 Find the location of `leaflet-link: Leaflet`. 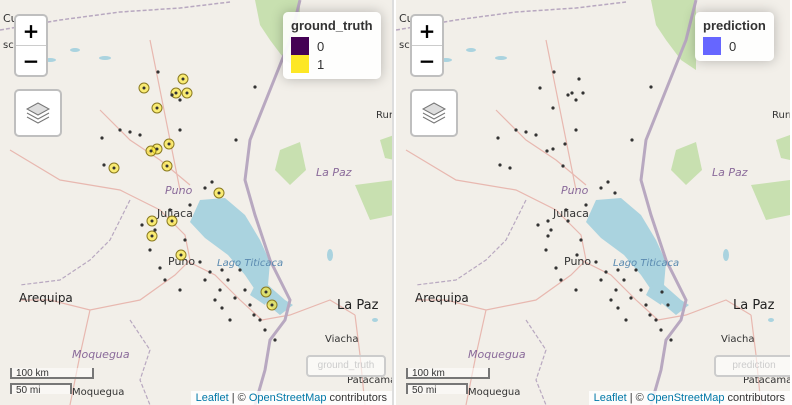

leaflet-link: Leaflet is located at coordinates (212, 398).